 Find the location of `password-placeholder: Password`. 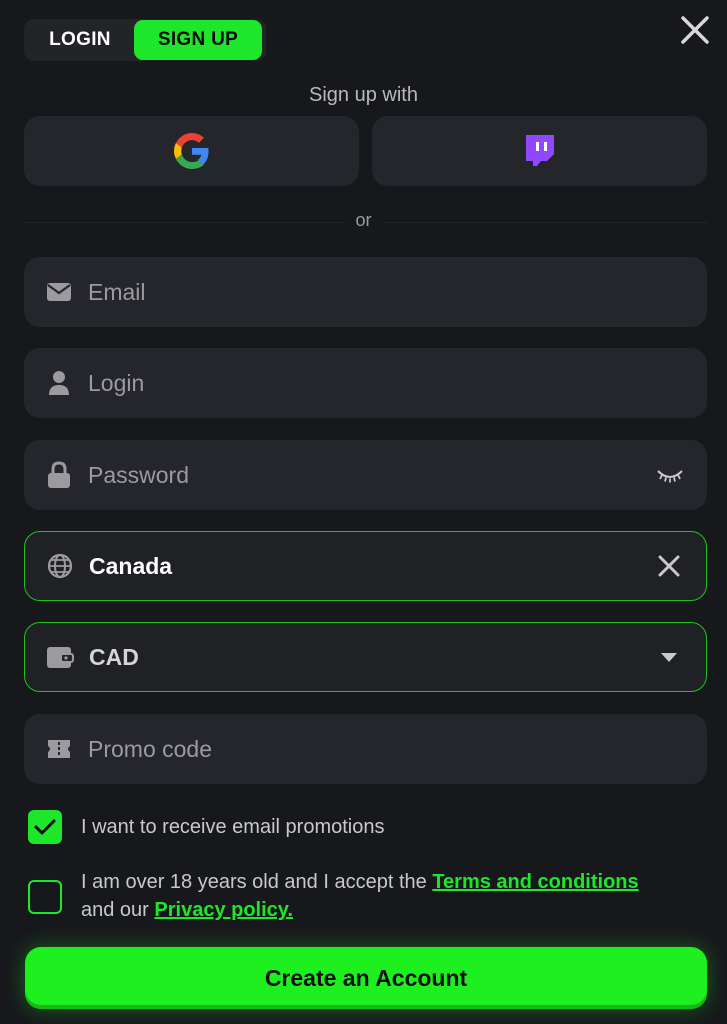

password-placeholder: Password is located at coordinates (138, 474).